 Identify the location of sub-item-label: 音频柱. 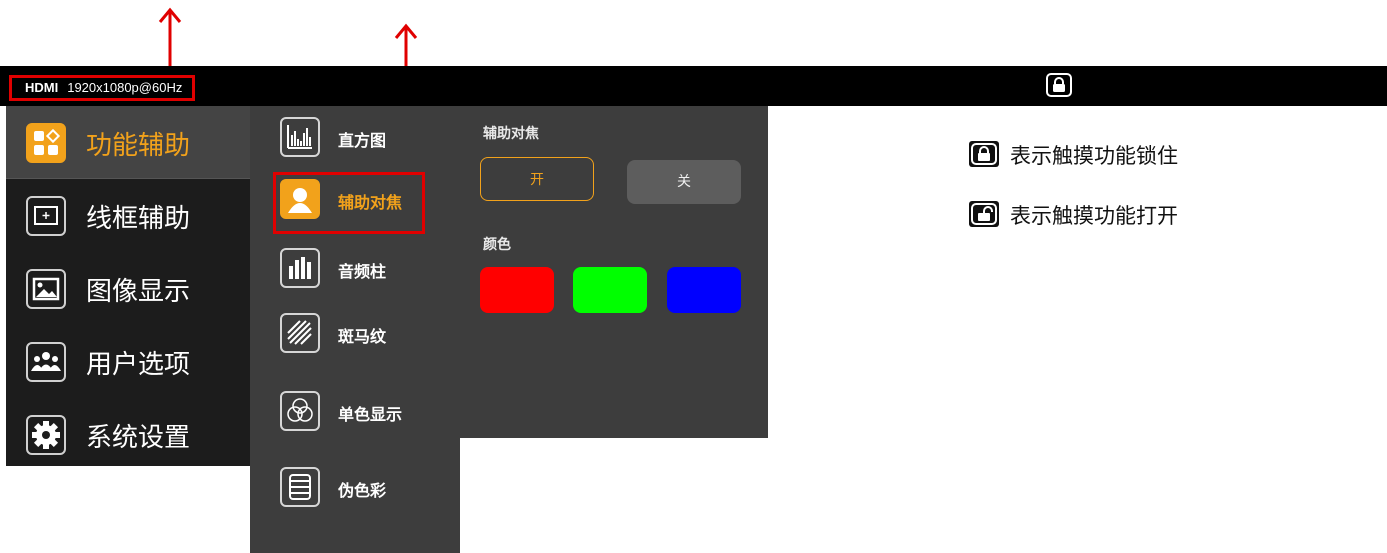
(362, 271).